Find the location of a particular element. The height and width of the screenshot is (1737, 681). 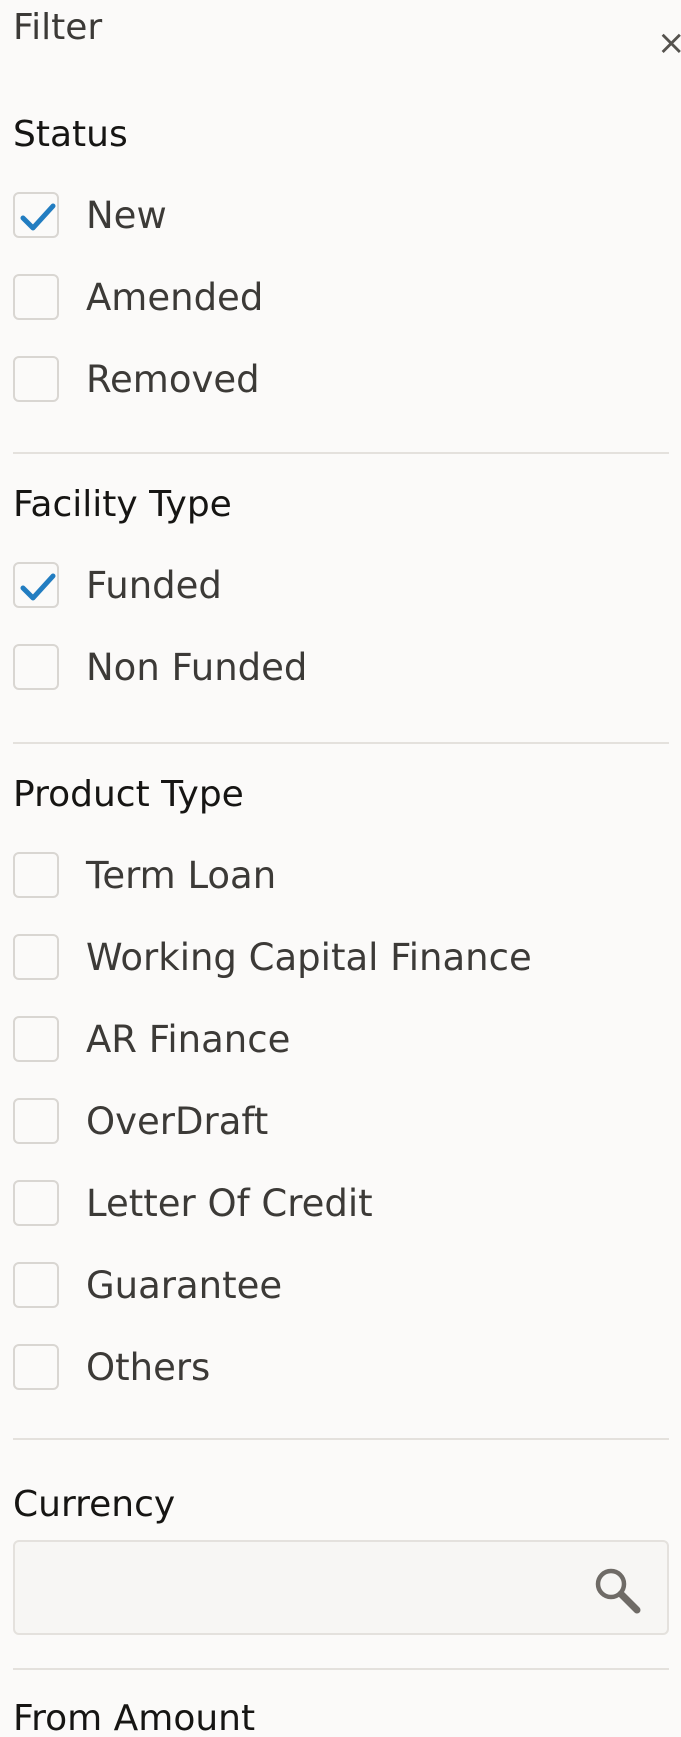

checkbox-label: New is located at coordinates (126, 215).